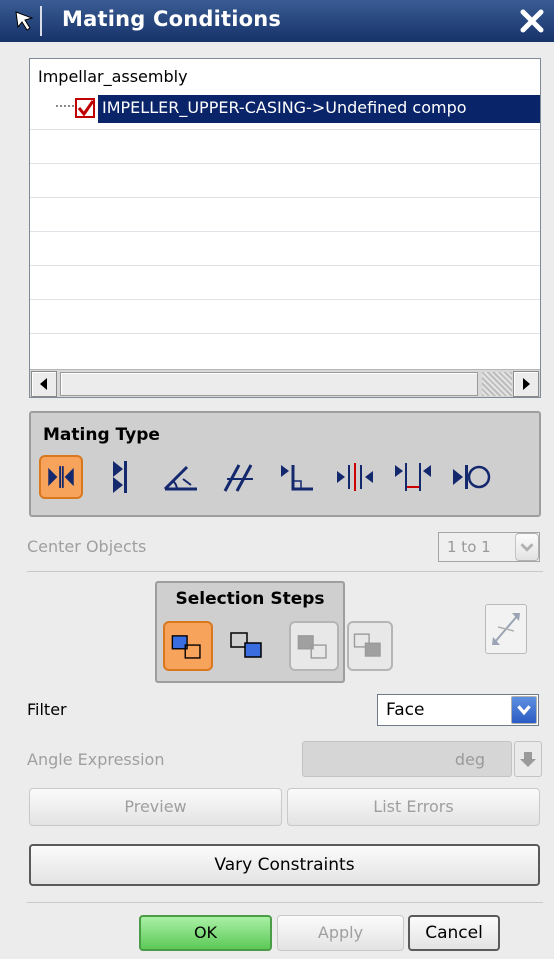 Image resolution: width=554 pixels, height=959 pixels. What do you see at coordinates (239, 477) in the screenshot?
I see `parallel-icon` at bounding box center [239, 477].